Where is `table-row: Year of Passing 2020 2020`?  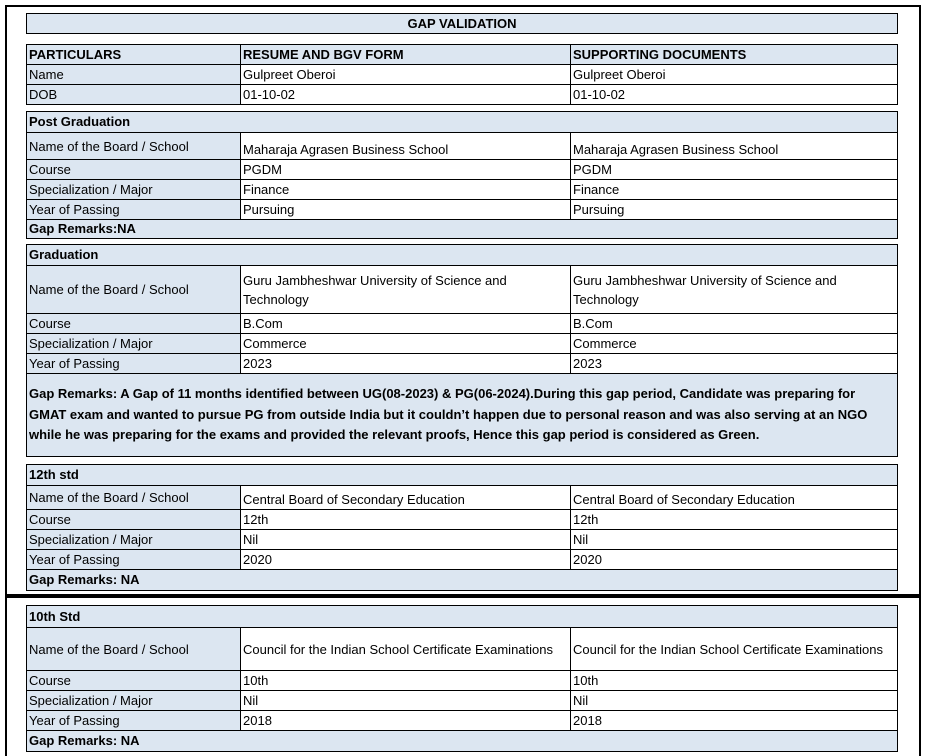 table-row: Year of Passing 2020 2020 is located at coordinates (462, 559).